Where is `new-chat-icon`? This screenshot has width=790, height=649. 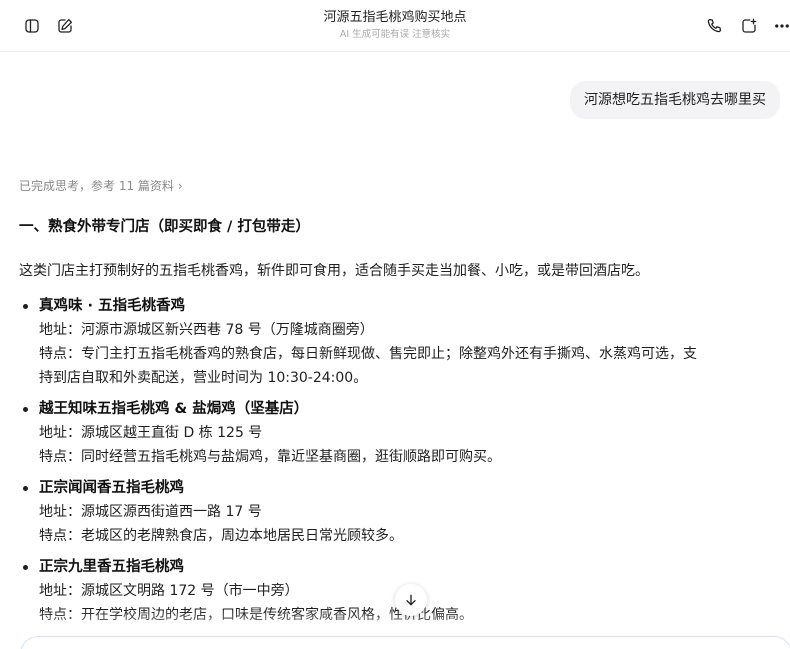 new-chat-icon is located at coordinates (749, 26).